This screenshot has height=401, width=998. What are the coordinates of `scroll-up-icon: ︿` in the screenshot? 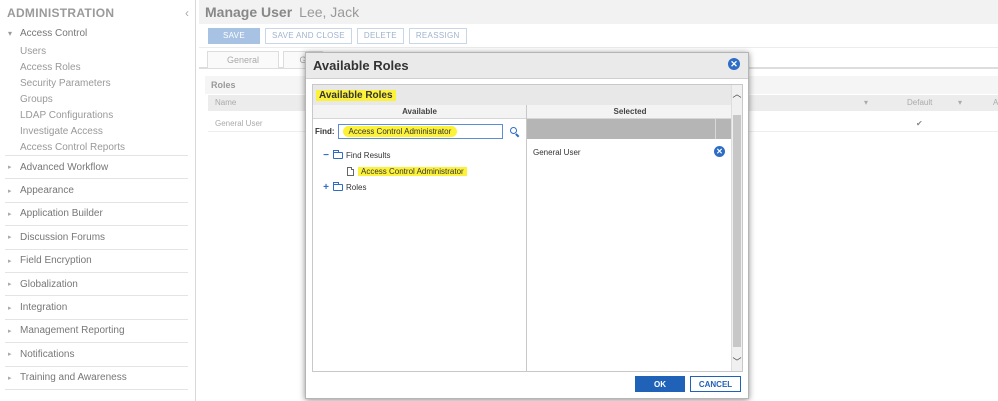 It's located at (737, 94).